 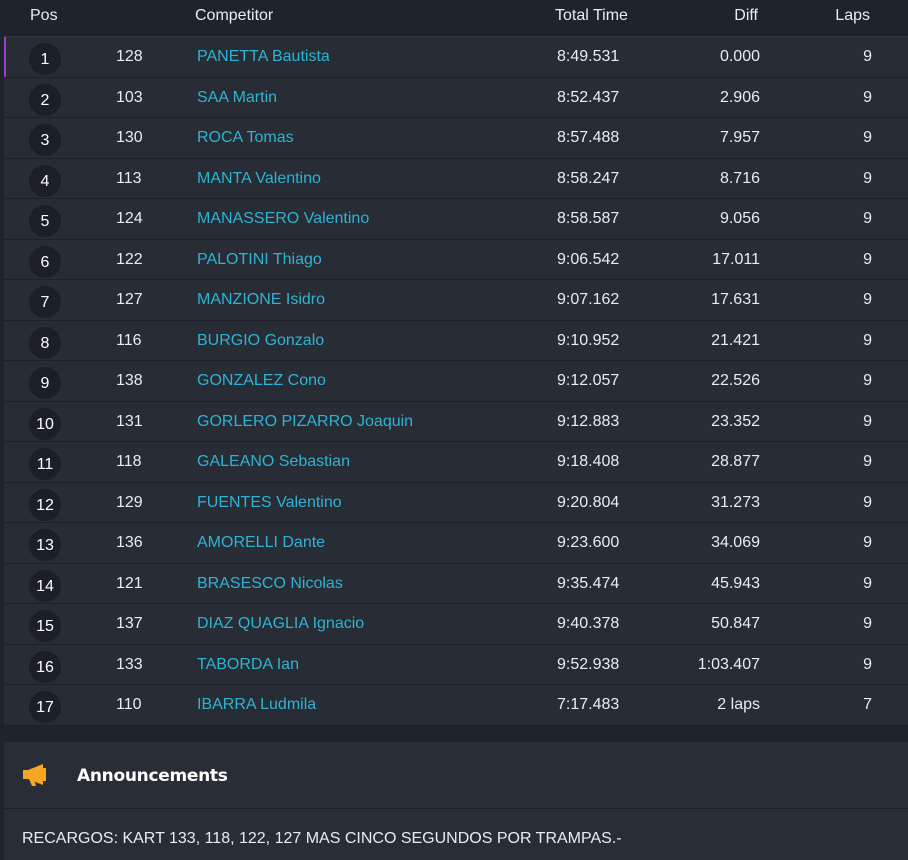 I want to click on table-row: 7 127 MANZIONE Isidro 9:07.162 17.631 9, so click(x=456, y=300).